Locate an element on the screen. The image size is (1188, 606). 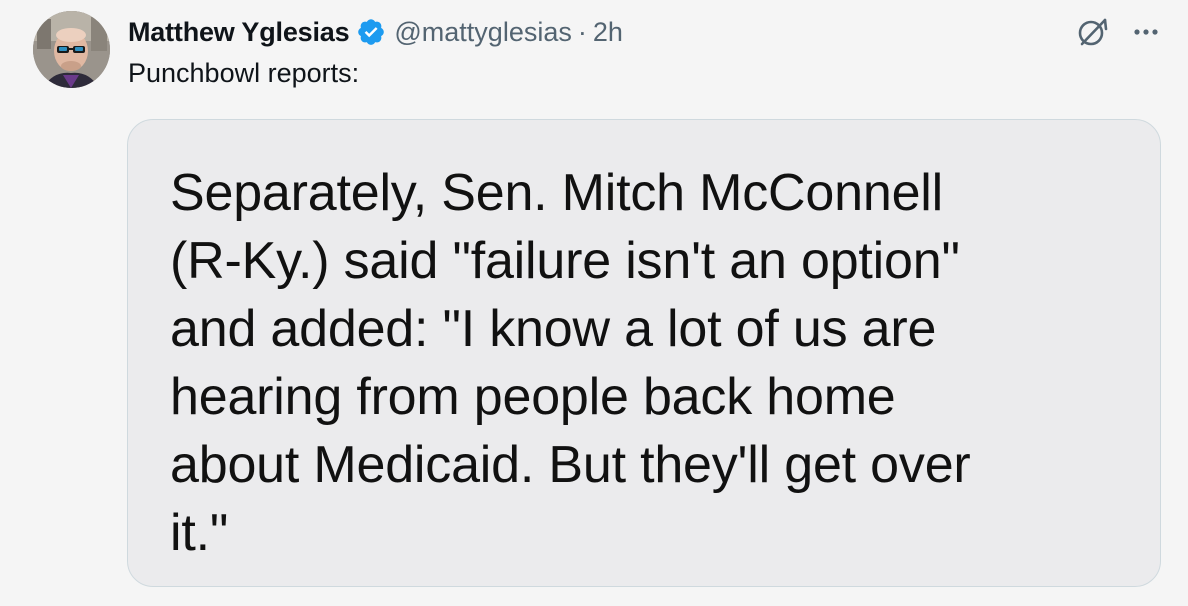
more-options-icon is located at coordinates (1146, 32).